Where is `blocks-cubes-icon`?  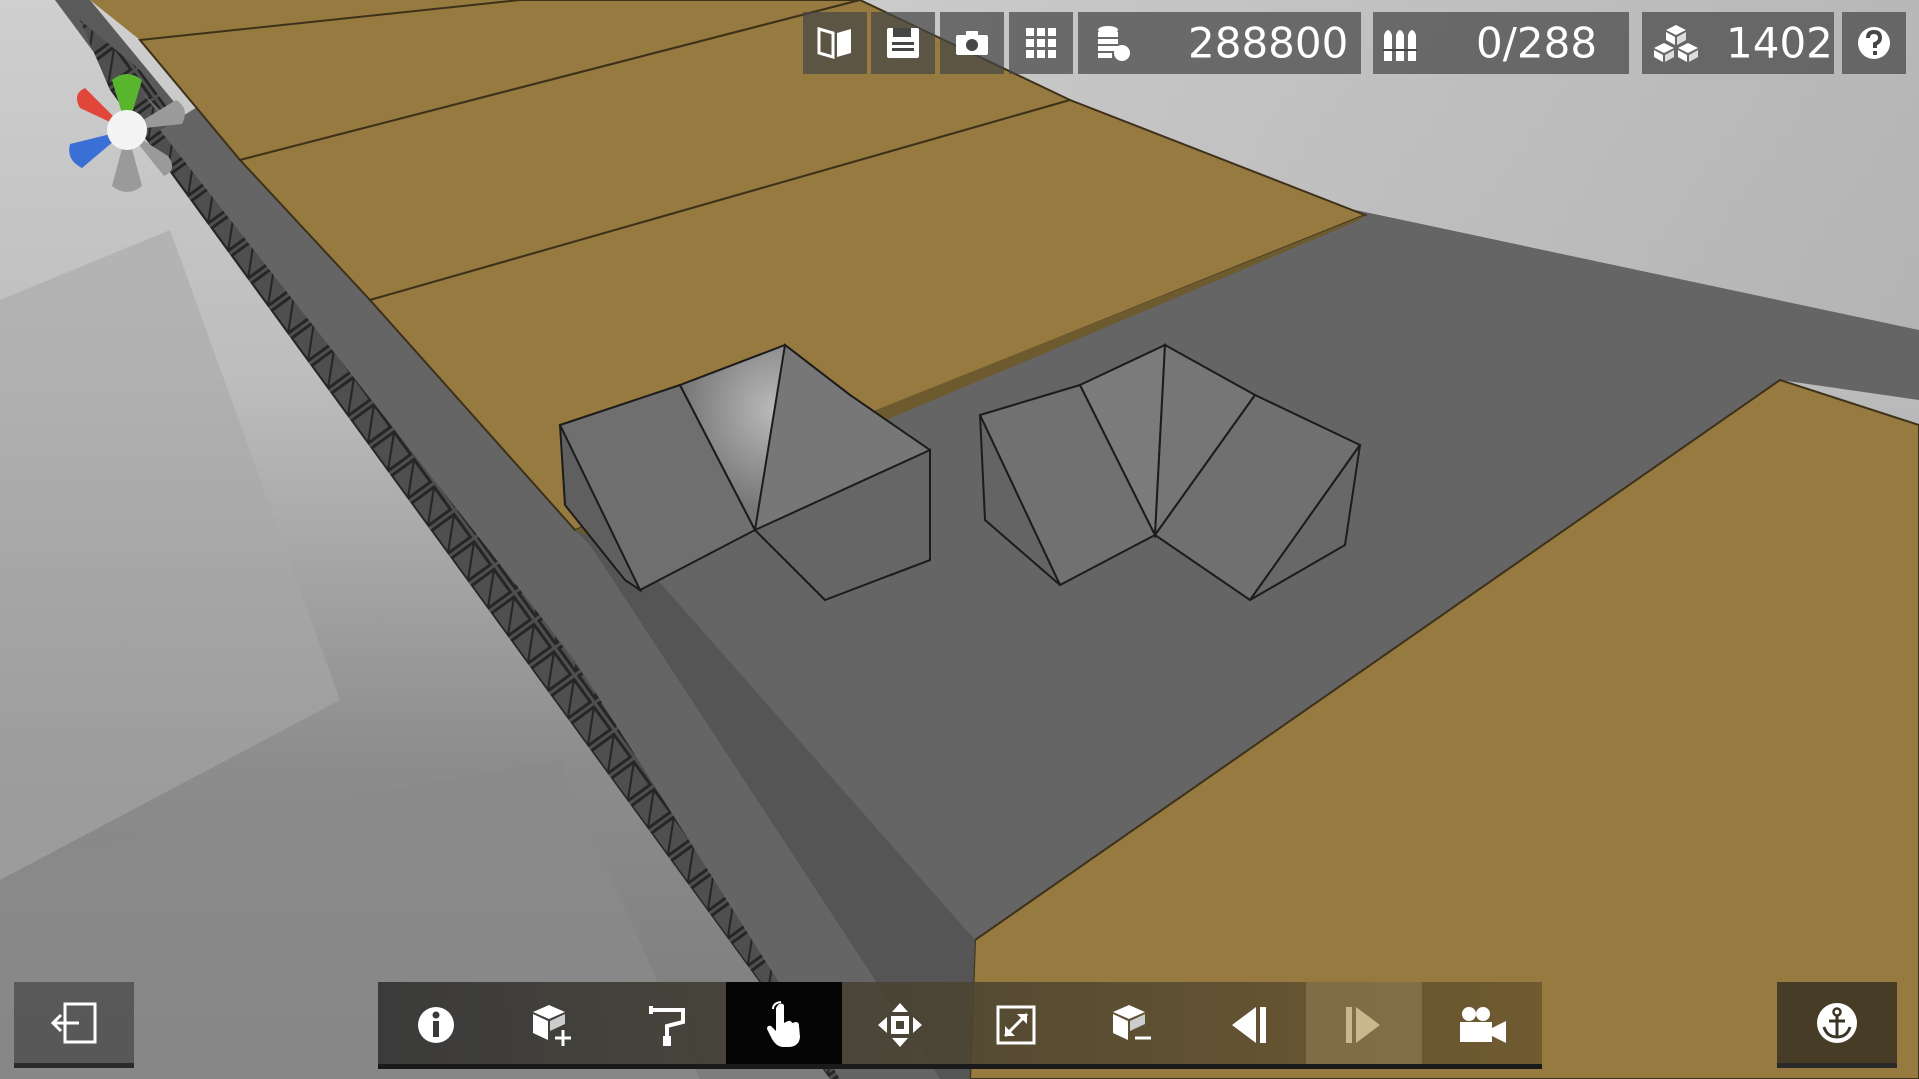 blocks-cubes-icon is located at coordinates (1676, 43).